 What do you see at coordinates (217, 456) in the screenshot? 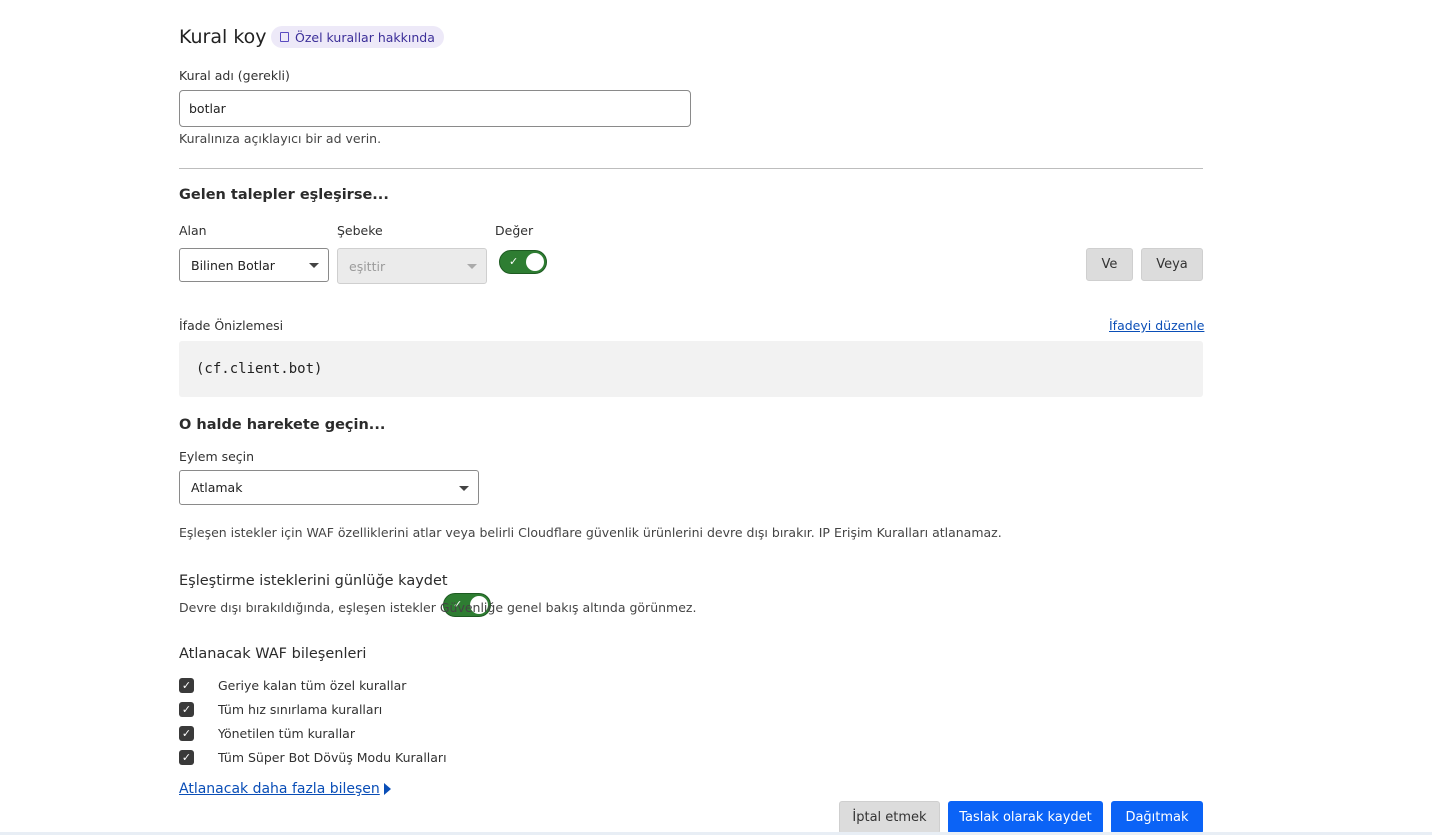
I see `action-select-label: Eylem seçin` at bounding box center [217, 456].